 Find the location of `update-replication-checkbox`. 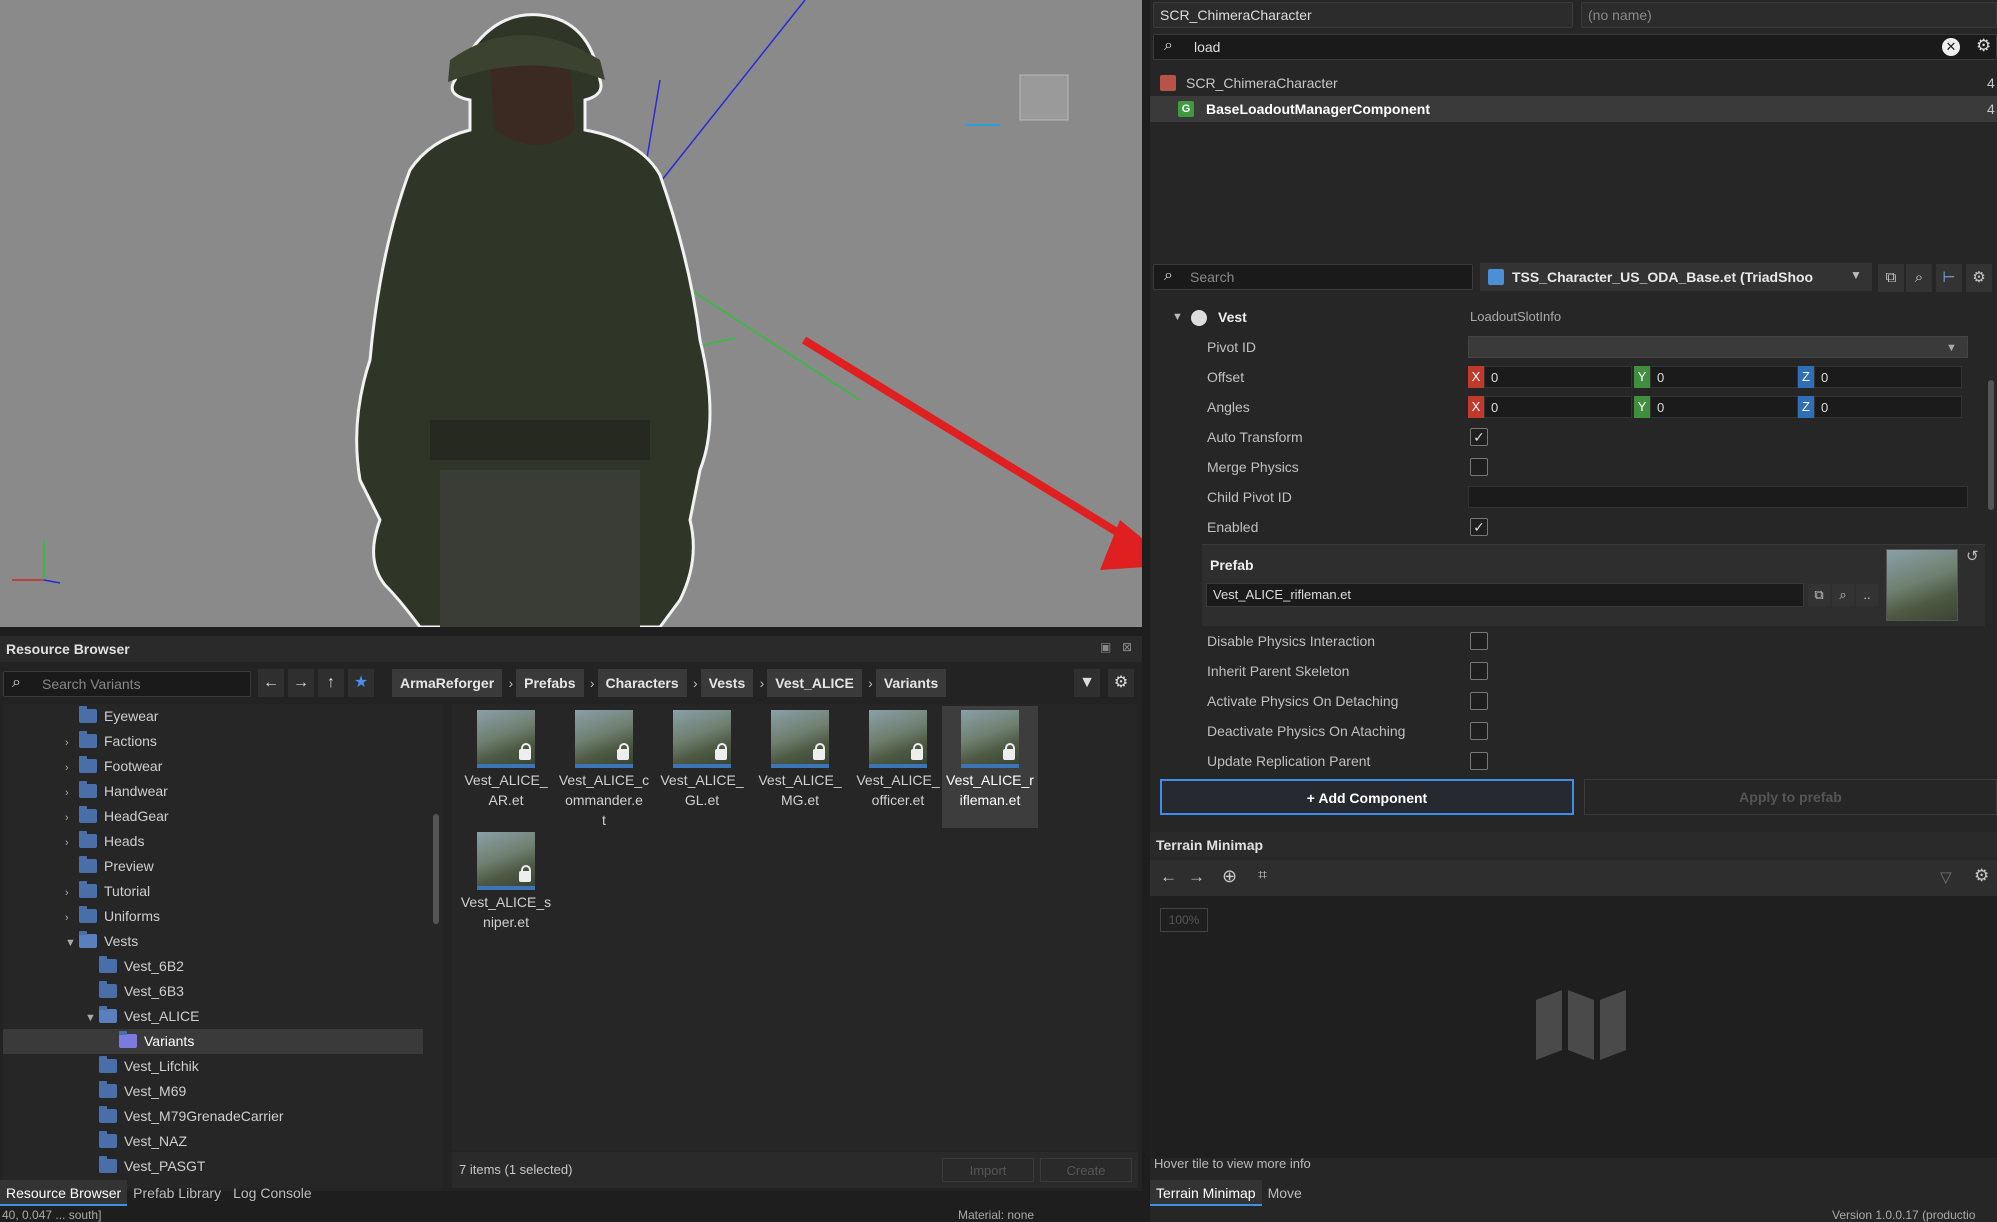

update-replication-checkbox is located at coordinates (1479, 761).